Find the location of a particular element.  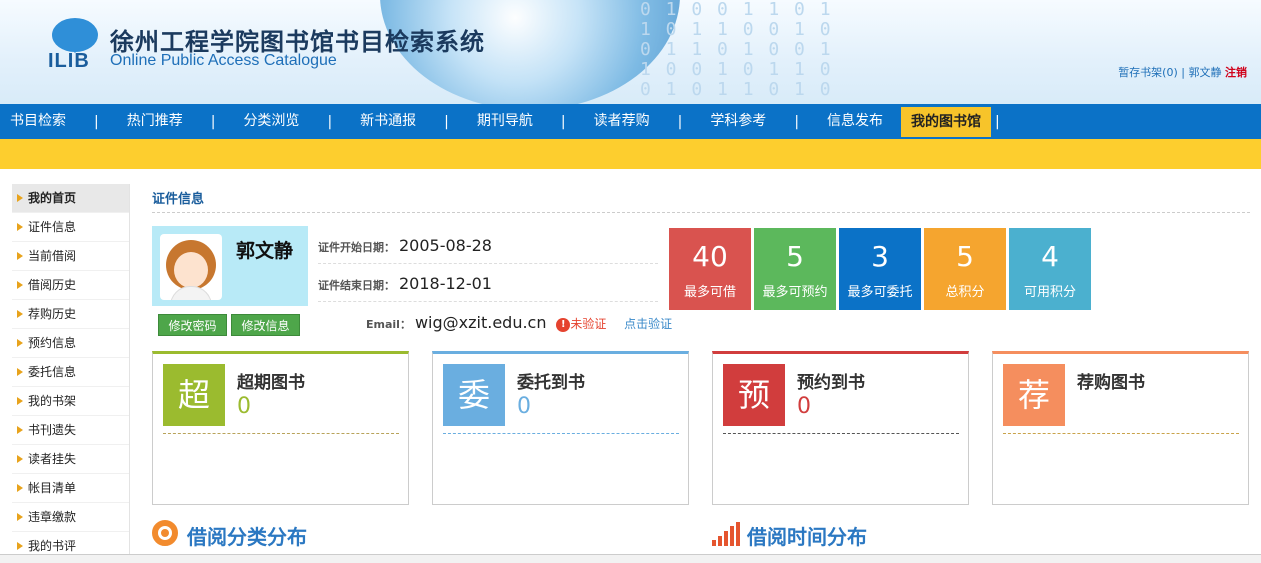

bar-chart-icon is located at coordinates (726, 534).